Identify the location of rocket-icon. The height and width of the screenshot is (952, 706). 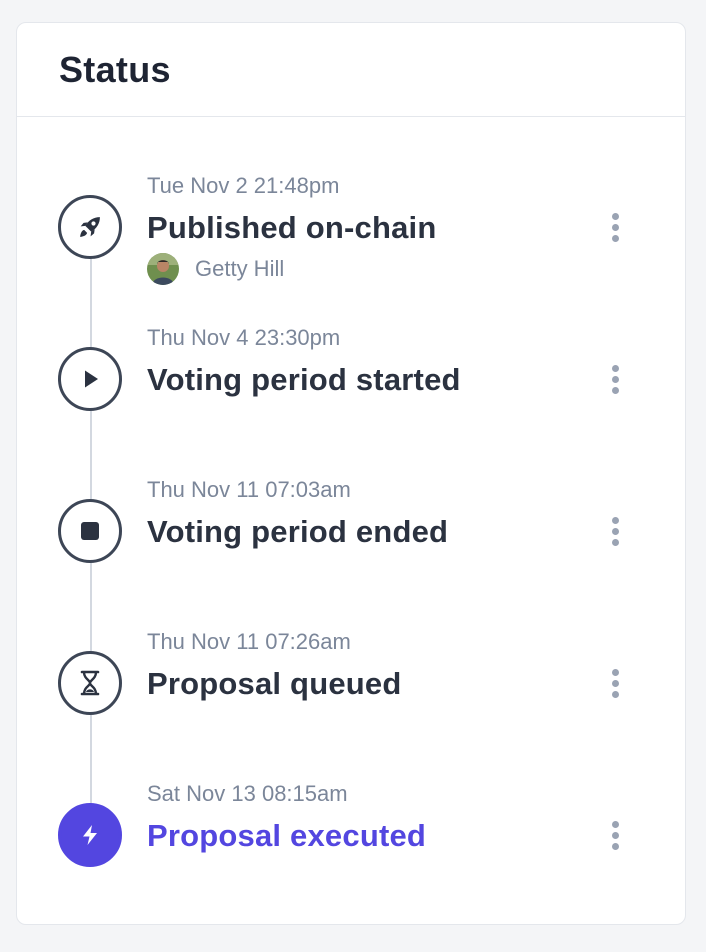
(90, 227).